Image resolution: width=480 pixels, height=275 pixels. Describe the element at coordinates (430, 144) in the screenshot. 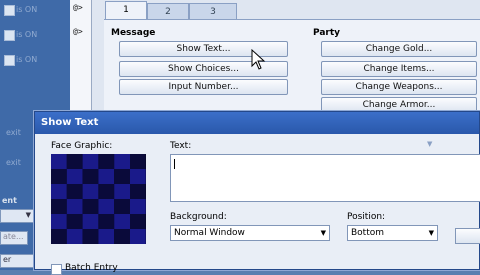

I see `scroll-arrow-icon: ▼` at that location.